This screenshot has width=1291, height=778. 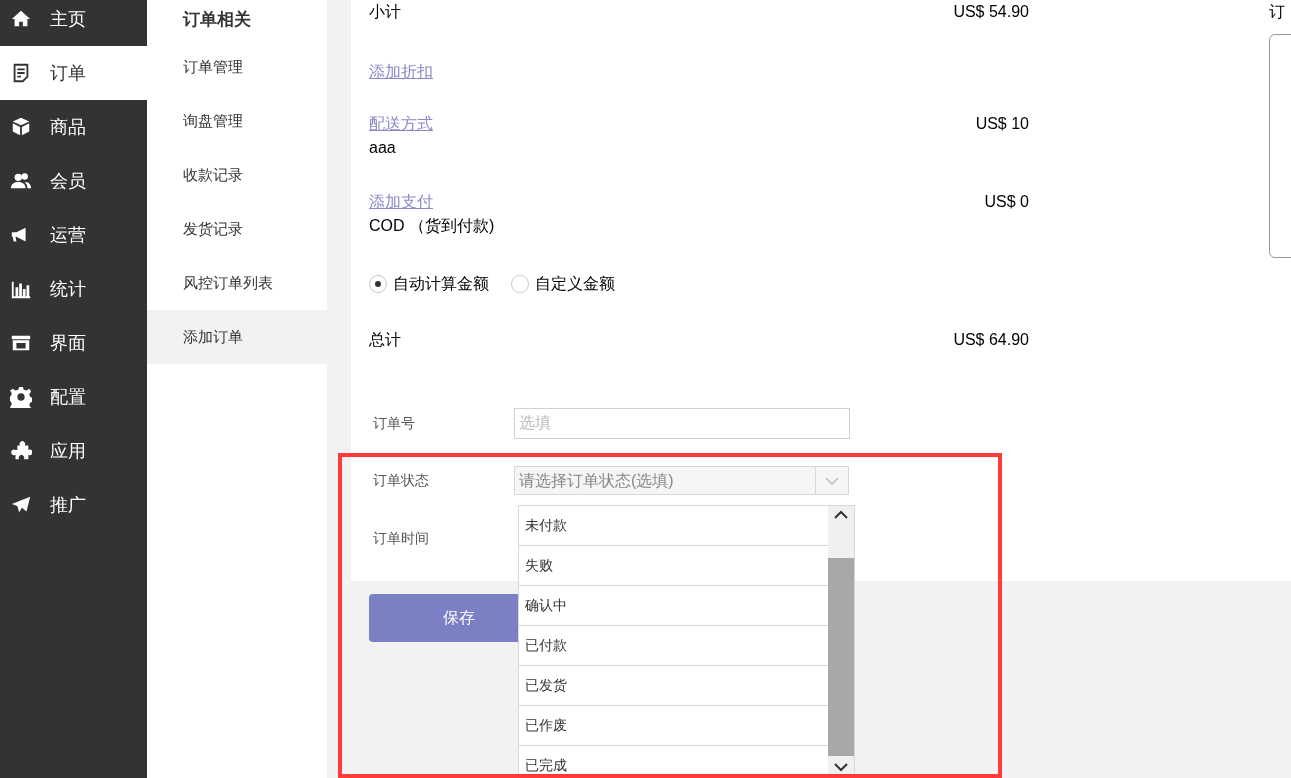 What do you see at coordinates (1277, 12) in the screenshot?
I see `panel-title: 订` at bounding box center [1277, 12].